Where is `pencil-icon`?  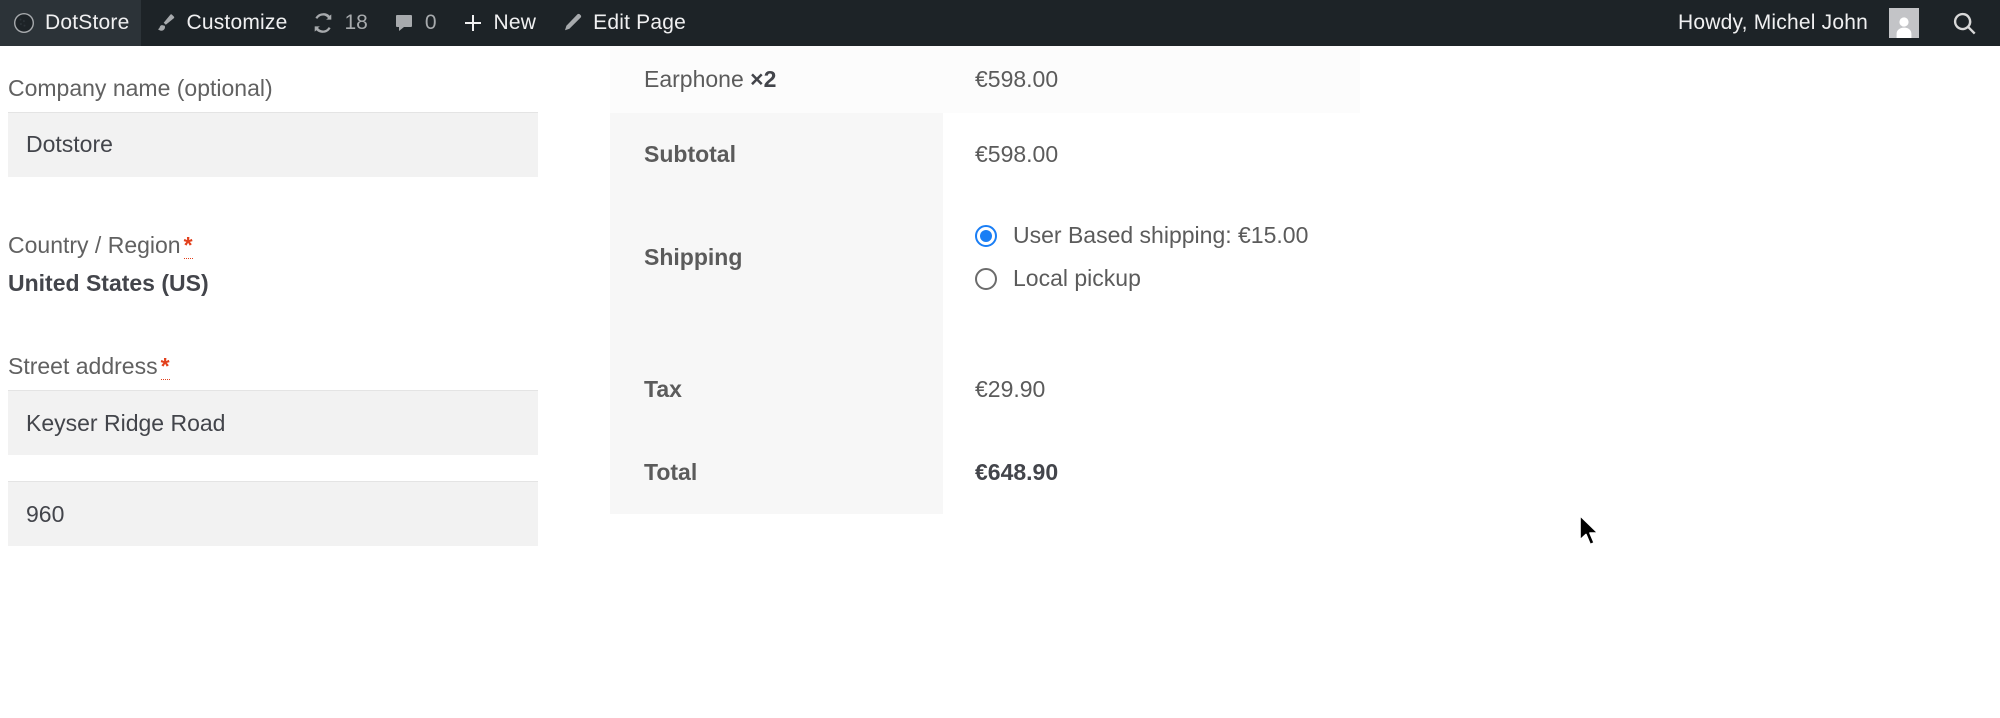 pencil-icon is located at coordinates (572, 23).